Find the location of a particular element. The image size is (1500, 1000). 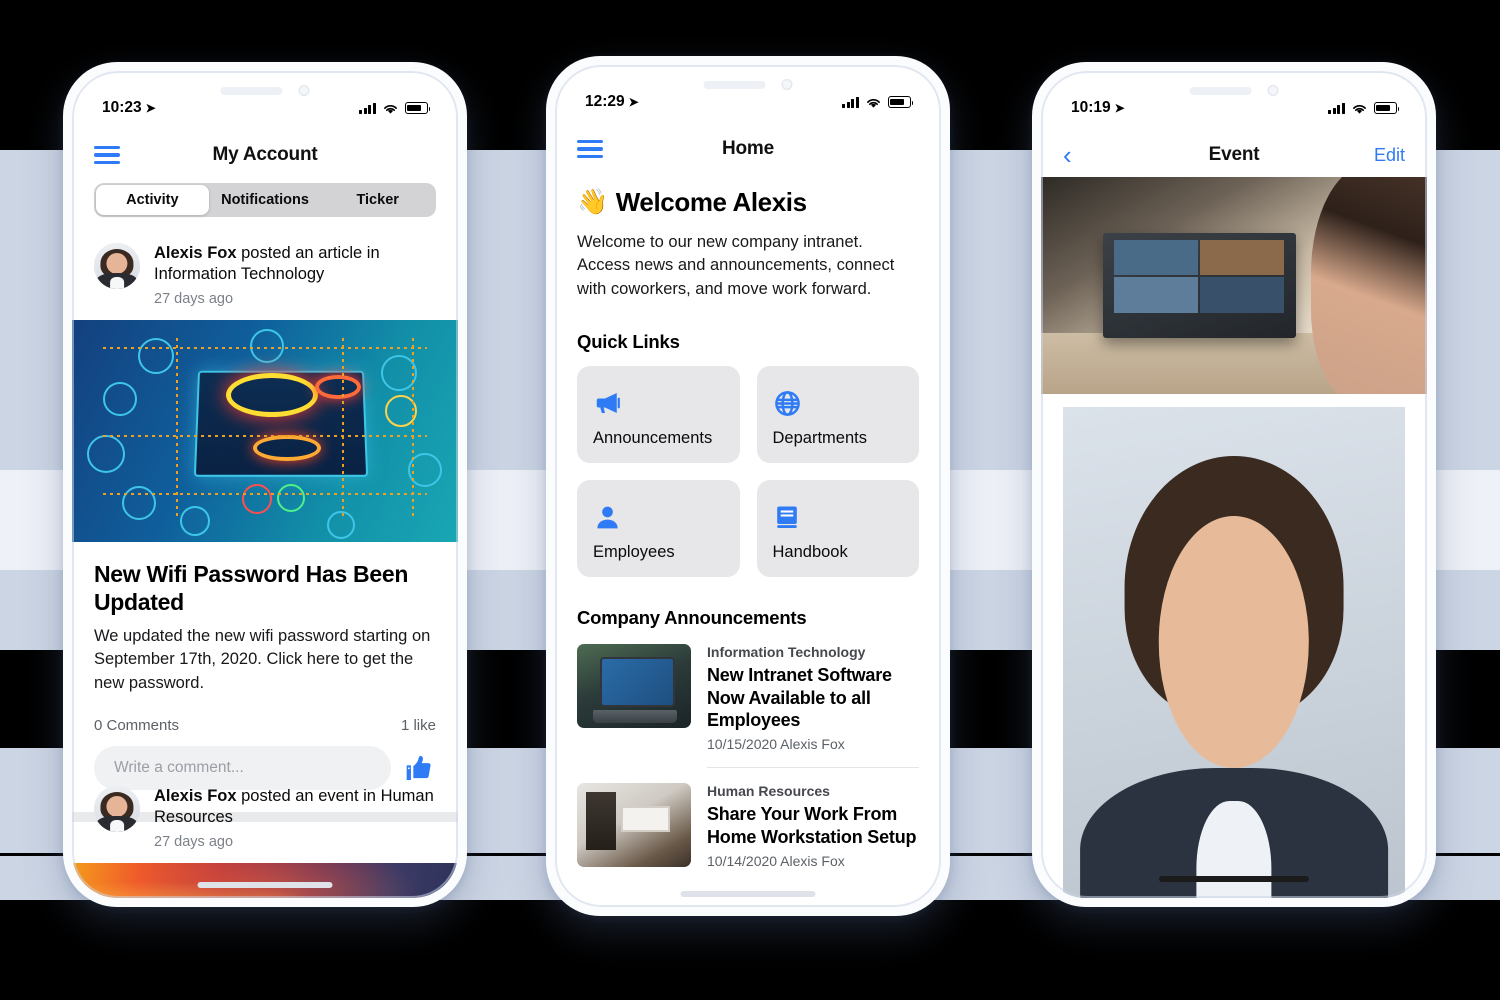

phone3-status-bar: 10:19 ➤ is located at coordinates (1234, 108).